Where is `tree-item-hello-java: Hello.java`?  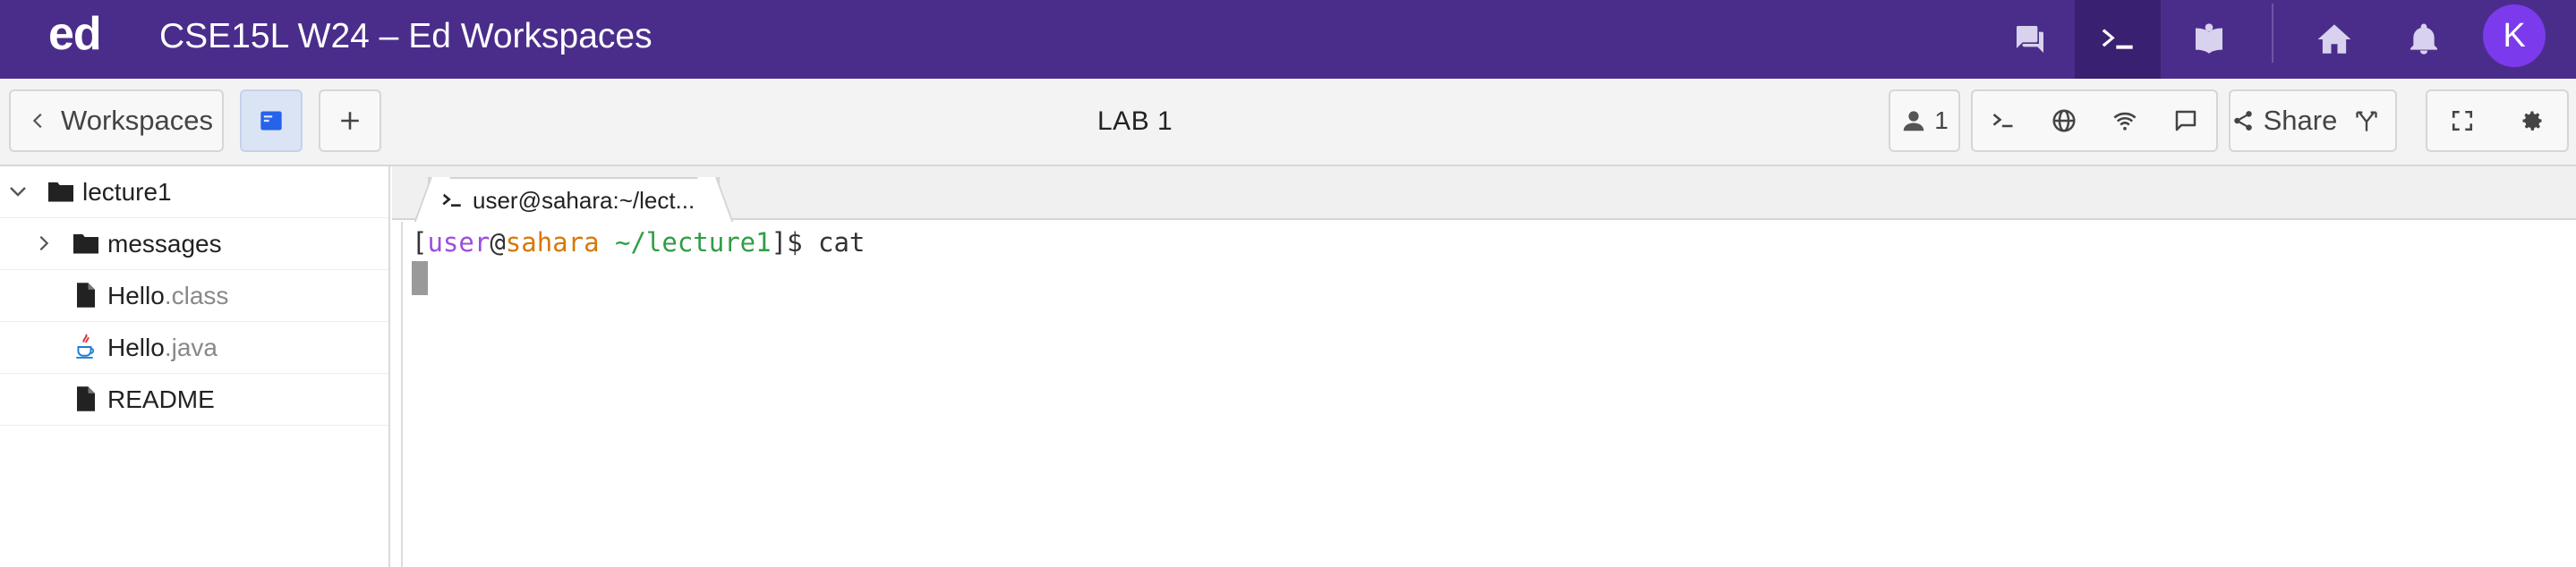
tree-item-hello-java: Hello.java is located at coordinates (194, 348).